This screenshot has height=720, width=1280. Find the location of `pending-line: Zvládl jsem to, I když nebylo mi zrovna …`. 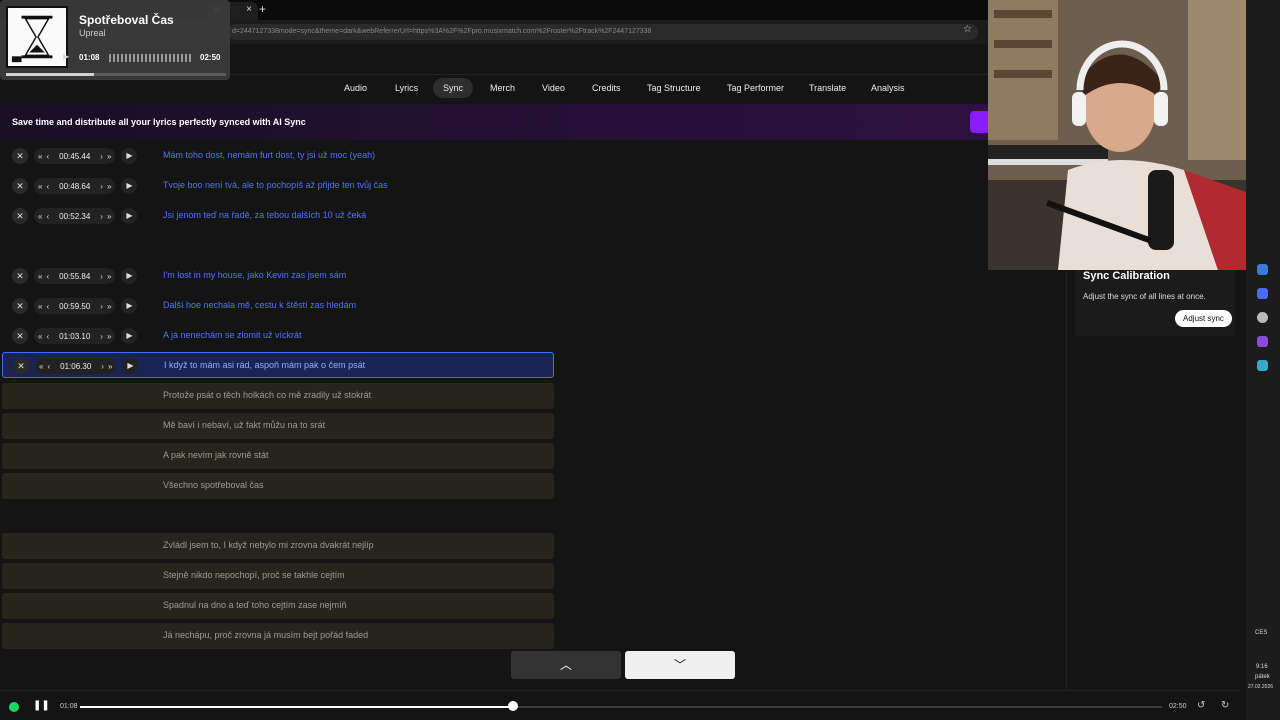

pending-line: Zvládl jsem to, I když nebylo mi zrovna … is located at coordinates (278, 546).